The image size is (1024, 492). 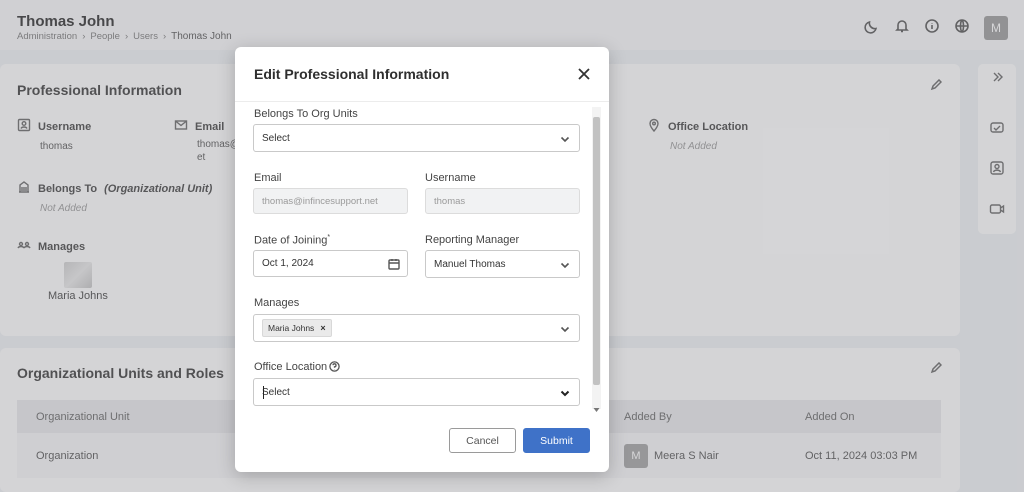 I want to click on doj-label-text: Date of Joining, so click(x=291, y=240).